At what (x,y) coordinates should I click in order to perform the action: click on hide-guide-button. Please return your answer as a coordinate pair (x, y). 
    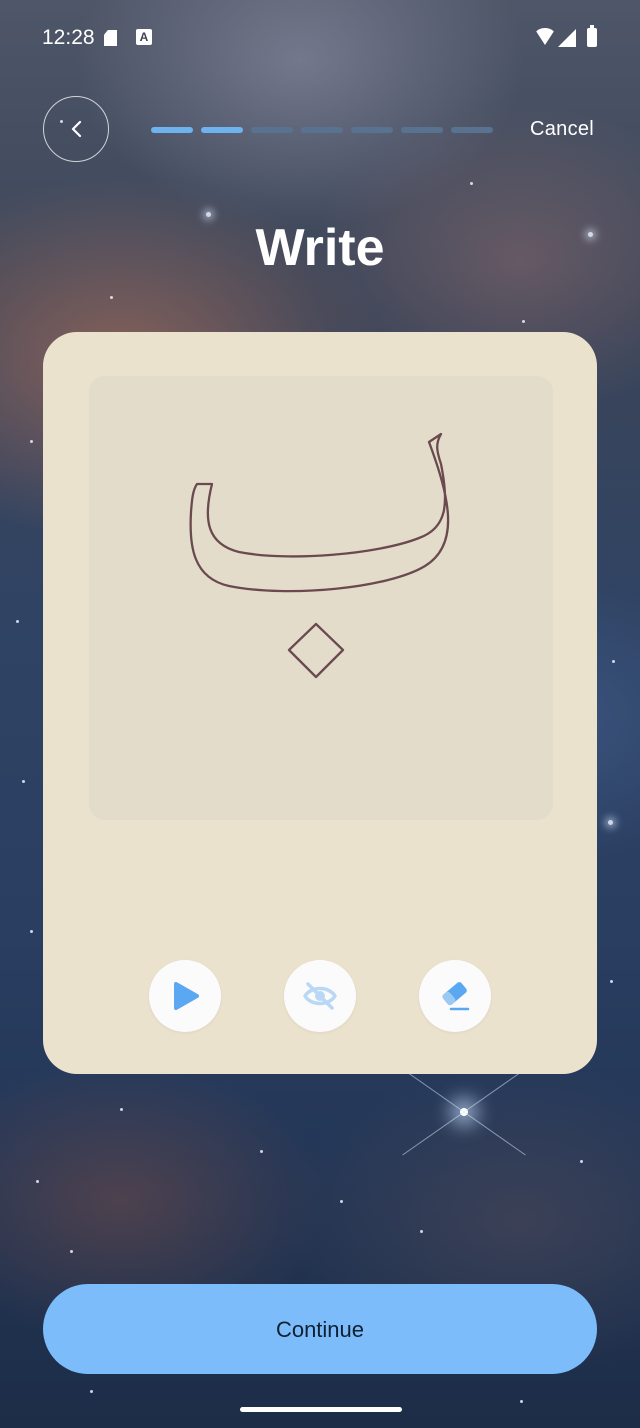
    Looking at the image, I should click on (320, 996).